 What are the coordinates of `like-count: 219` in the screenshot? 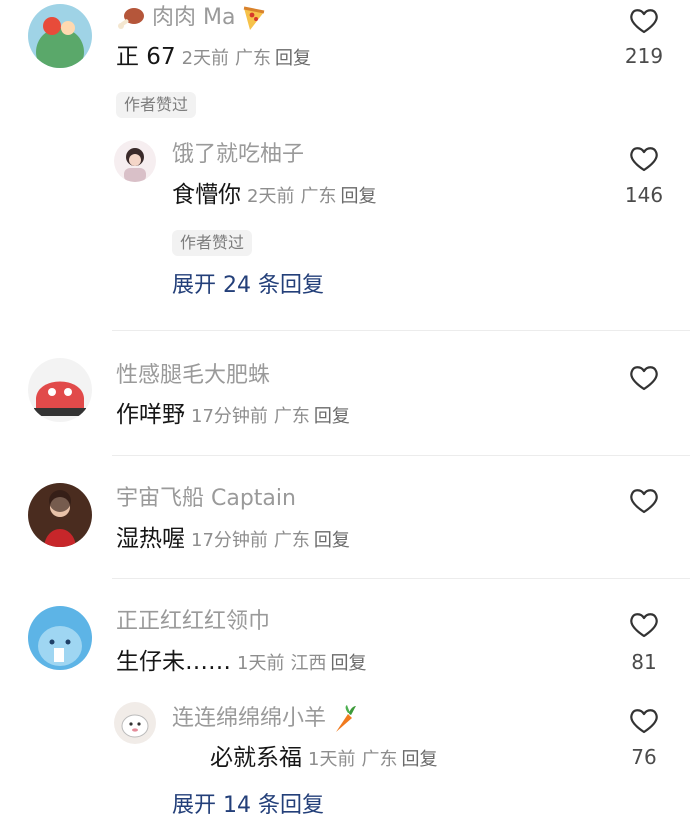 It's located at (644, 56).